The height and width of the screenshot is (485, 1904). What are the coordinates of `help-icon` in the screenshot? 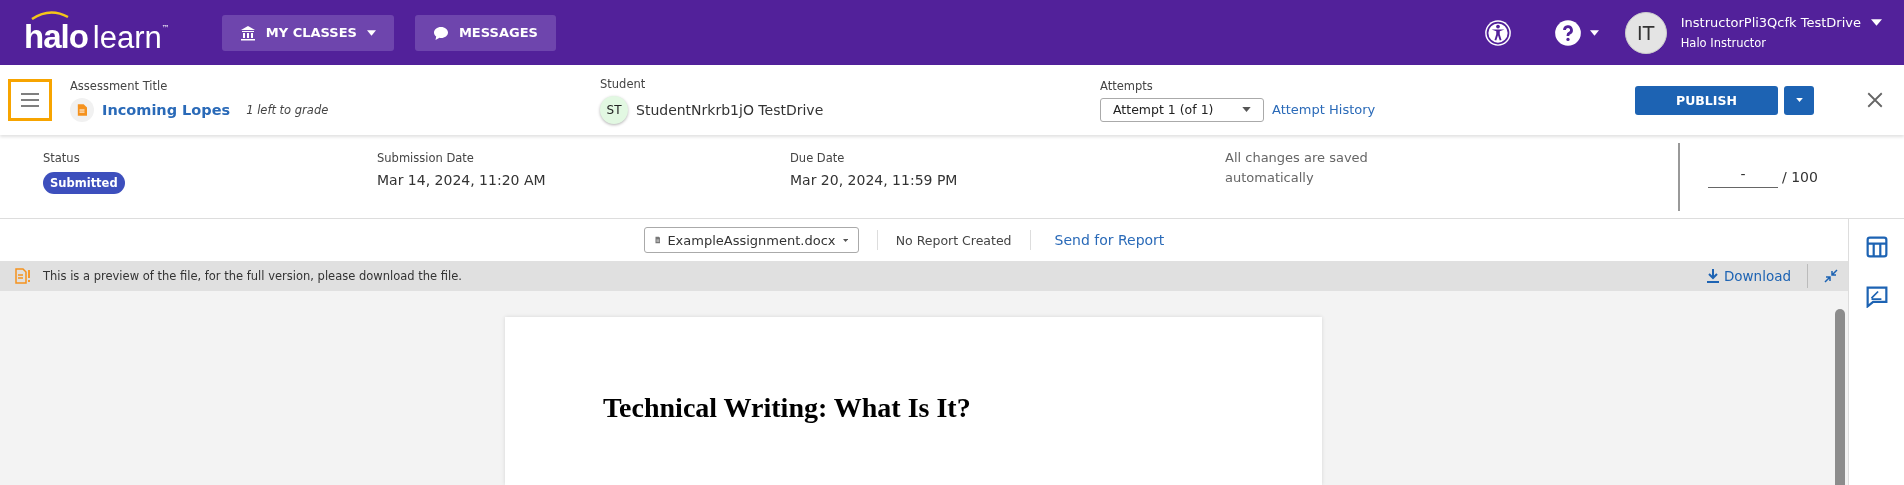 It's located at (1567, 32).